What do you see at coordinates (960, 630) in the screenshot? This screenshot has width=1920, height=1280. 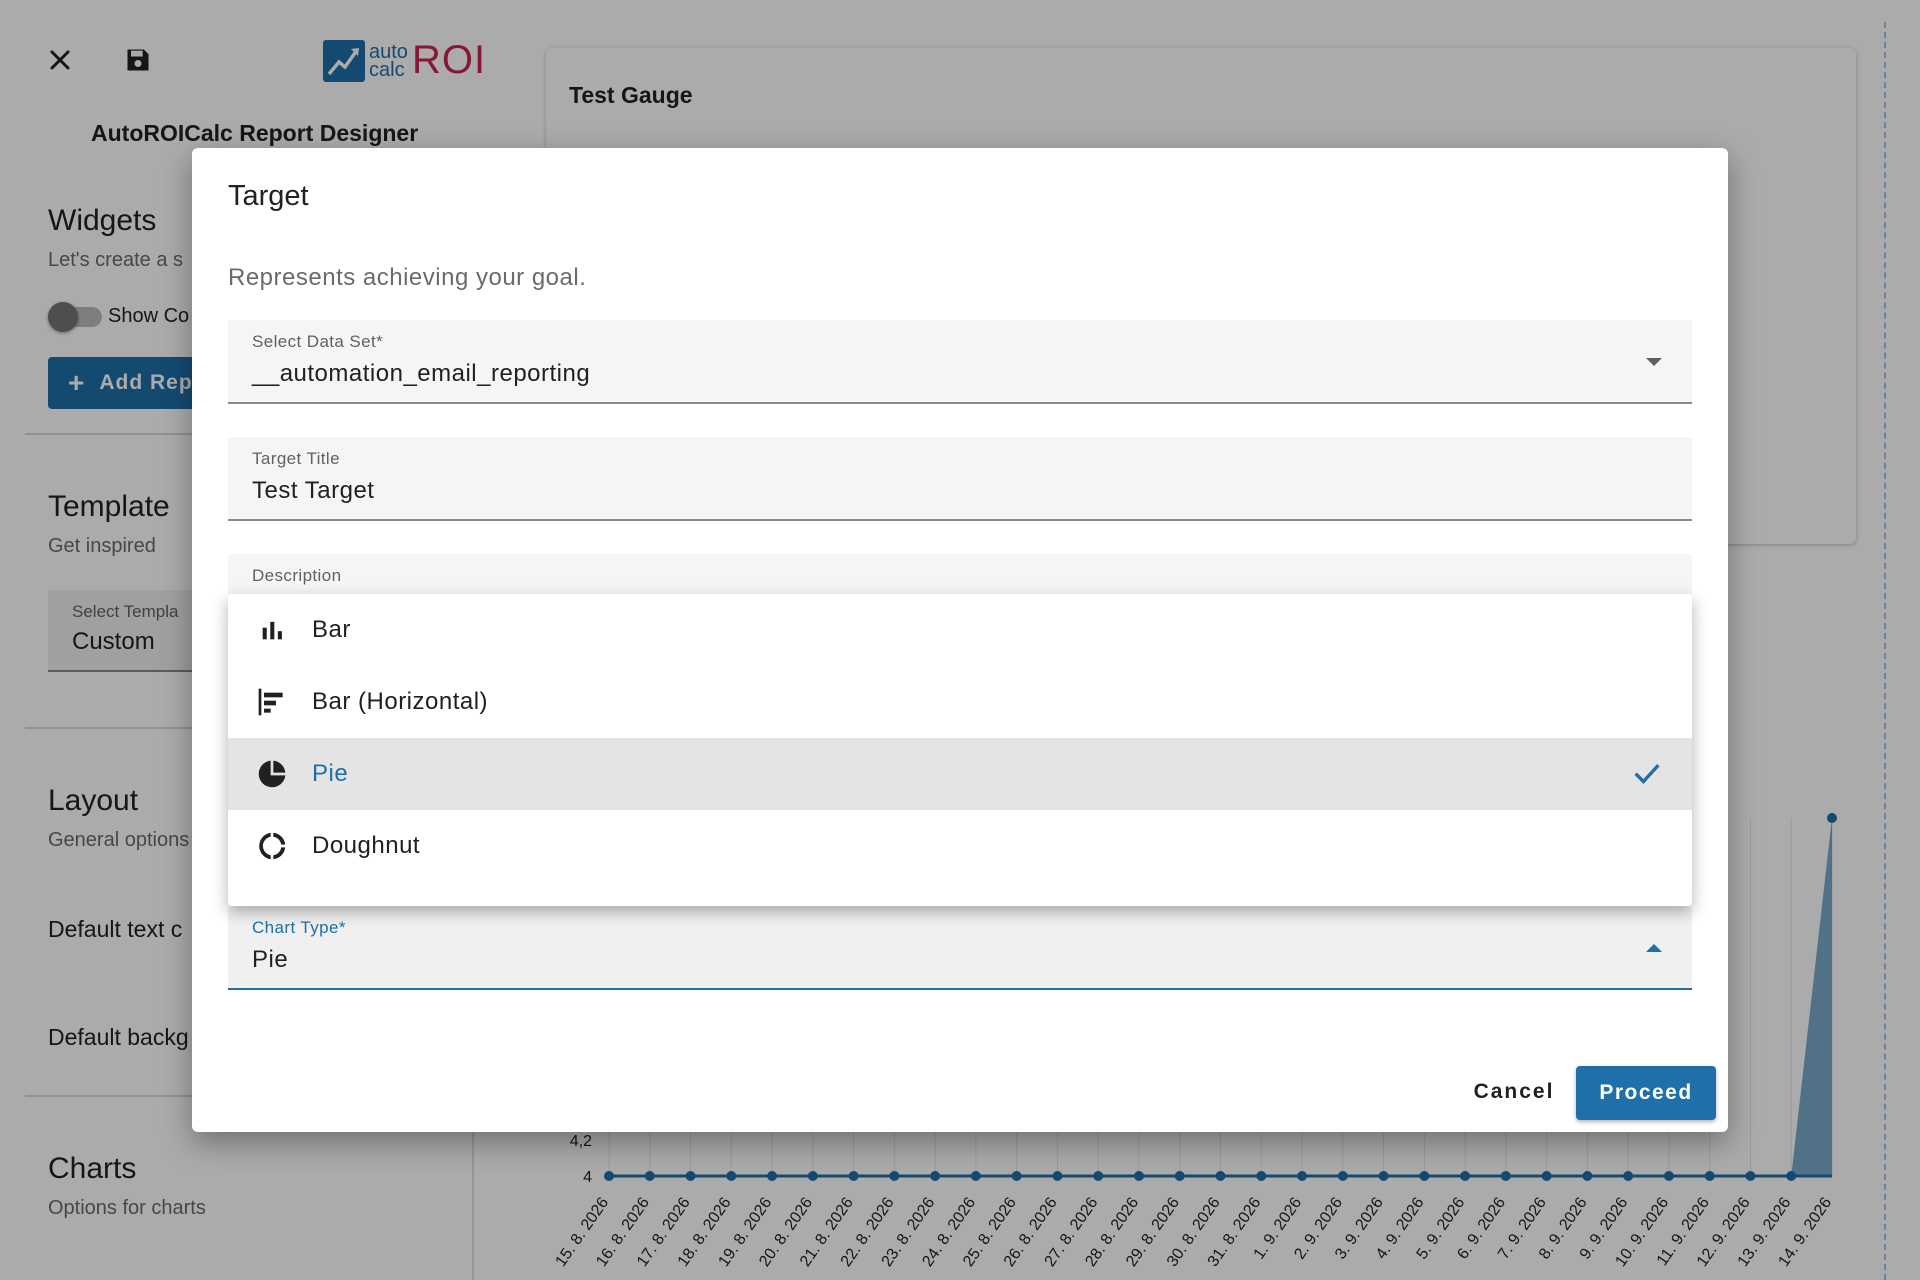 I see `menu-item-bar: Bar` at bounding box center [960, 630].